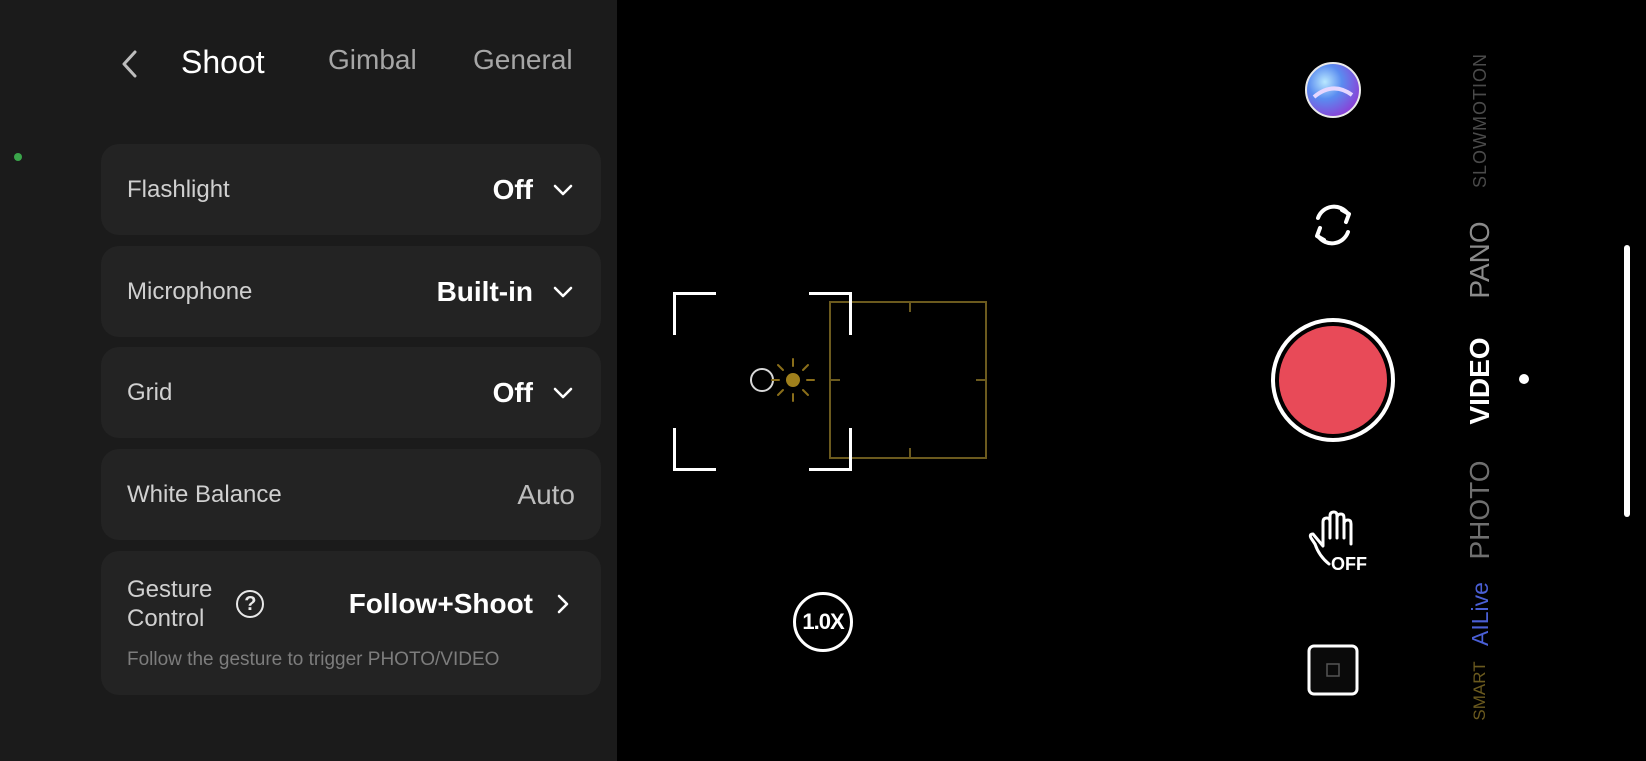  I want to click on white-balance-label: White Balance, so click(204, 494).